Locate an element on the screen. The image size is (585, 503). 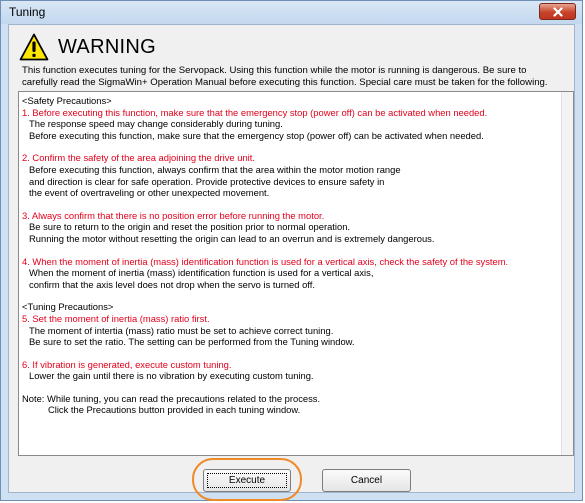
warning-header: WARNING is located at coordinates (87, 47).